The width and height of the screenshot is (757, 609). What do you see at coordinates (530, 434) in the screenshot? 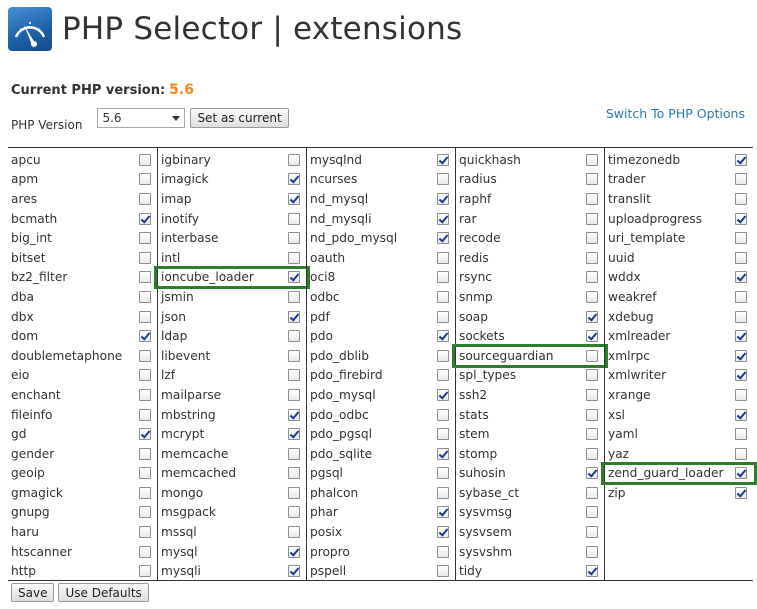
I see `extension-item-stem: stem` at bounding box center [530, 434].